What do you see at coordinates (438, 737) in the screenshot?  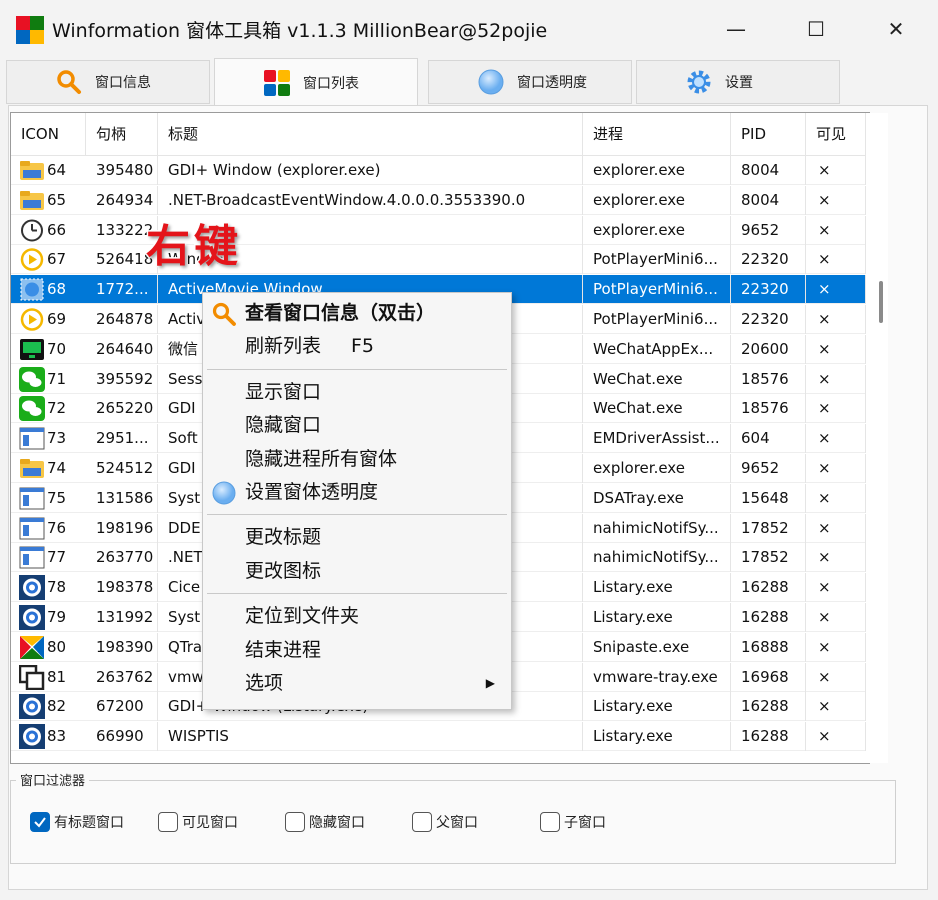 I see `table-row: 83 66990 WISPTIS Listary.exe 16288 ×` at bounding box center [438, 737].